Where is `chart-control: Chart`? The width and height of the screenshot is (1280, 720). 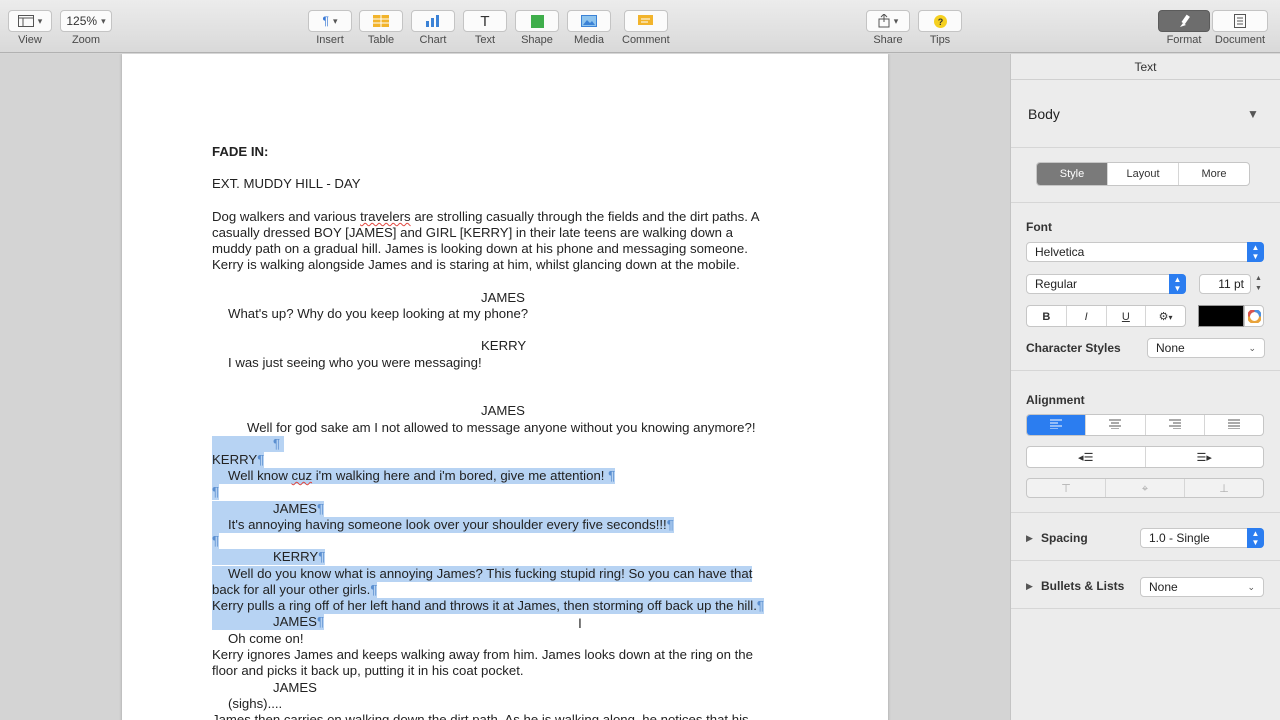
chart-control: Chart is located at coordinates (433, 28).